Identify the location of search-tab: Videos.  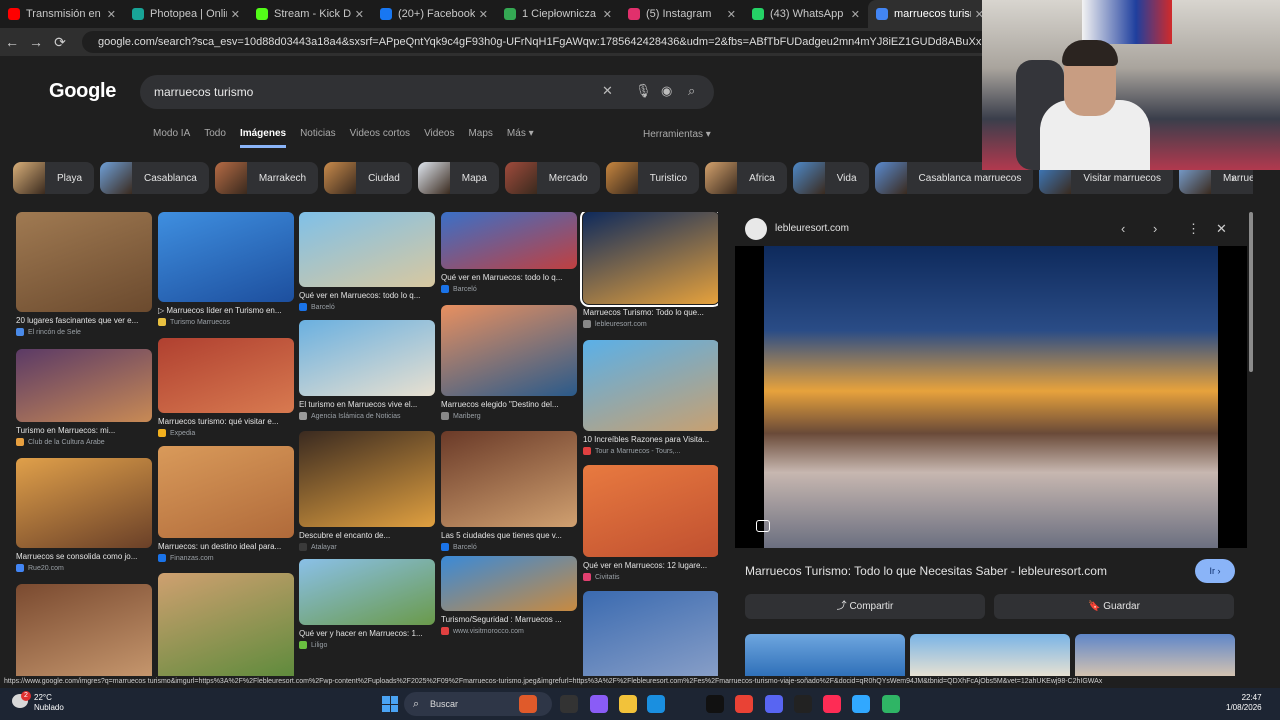
(439, 138).